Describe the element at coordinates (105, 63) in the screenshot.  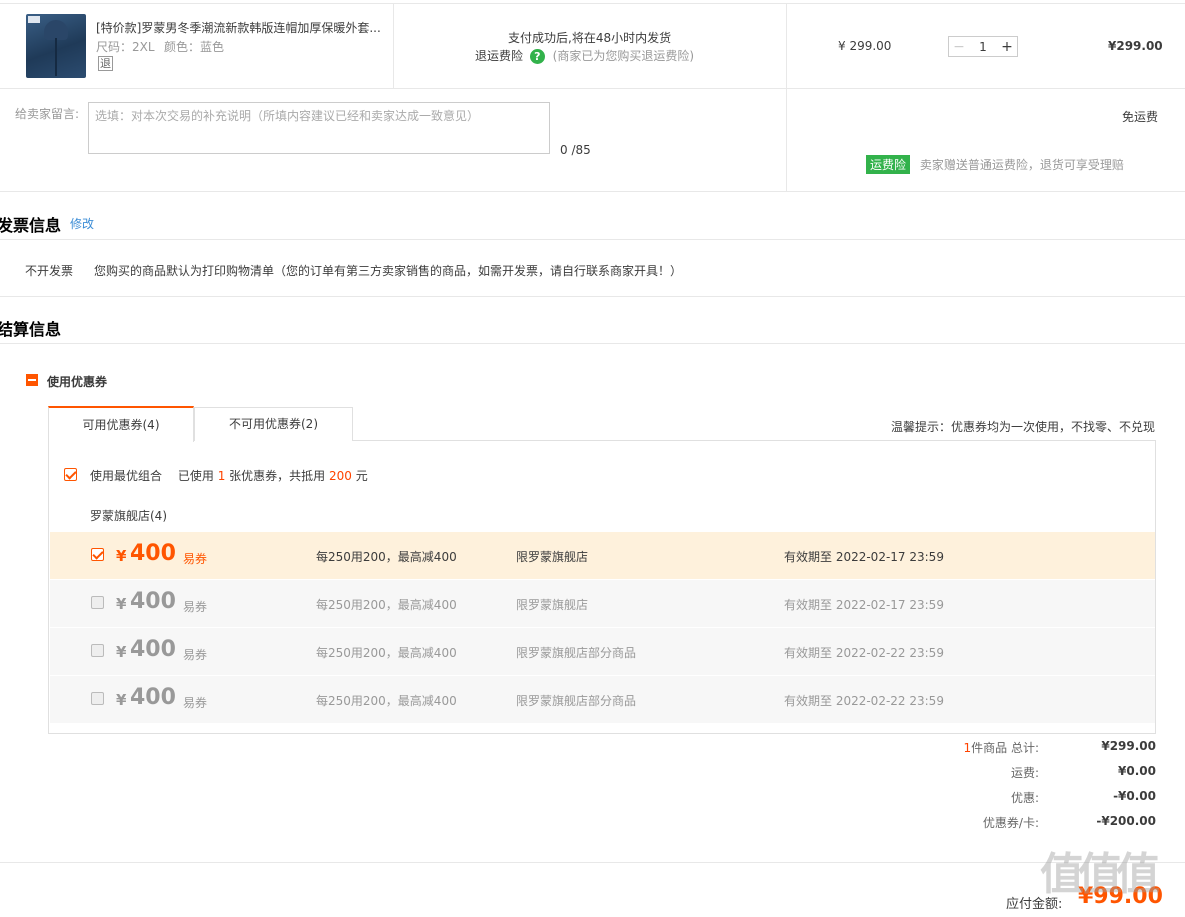
I see `refund-mark-icon: 退` at that location.